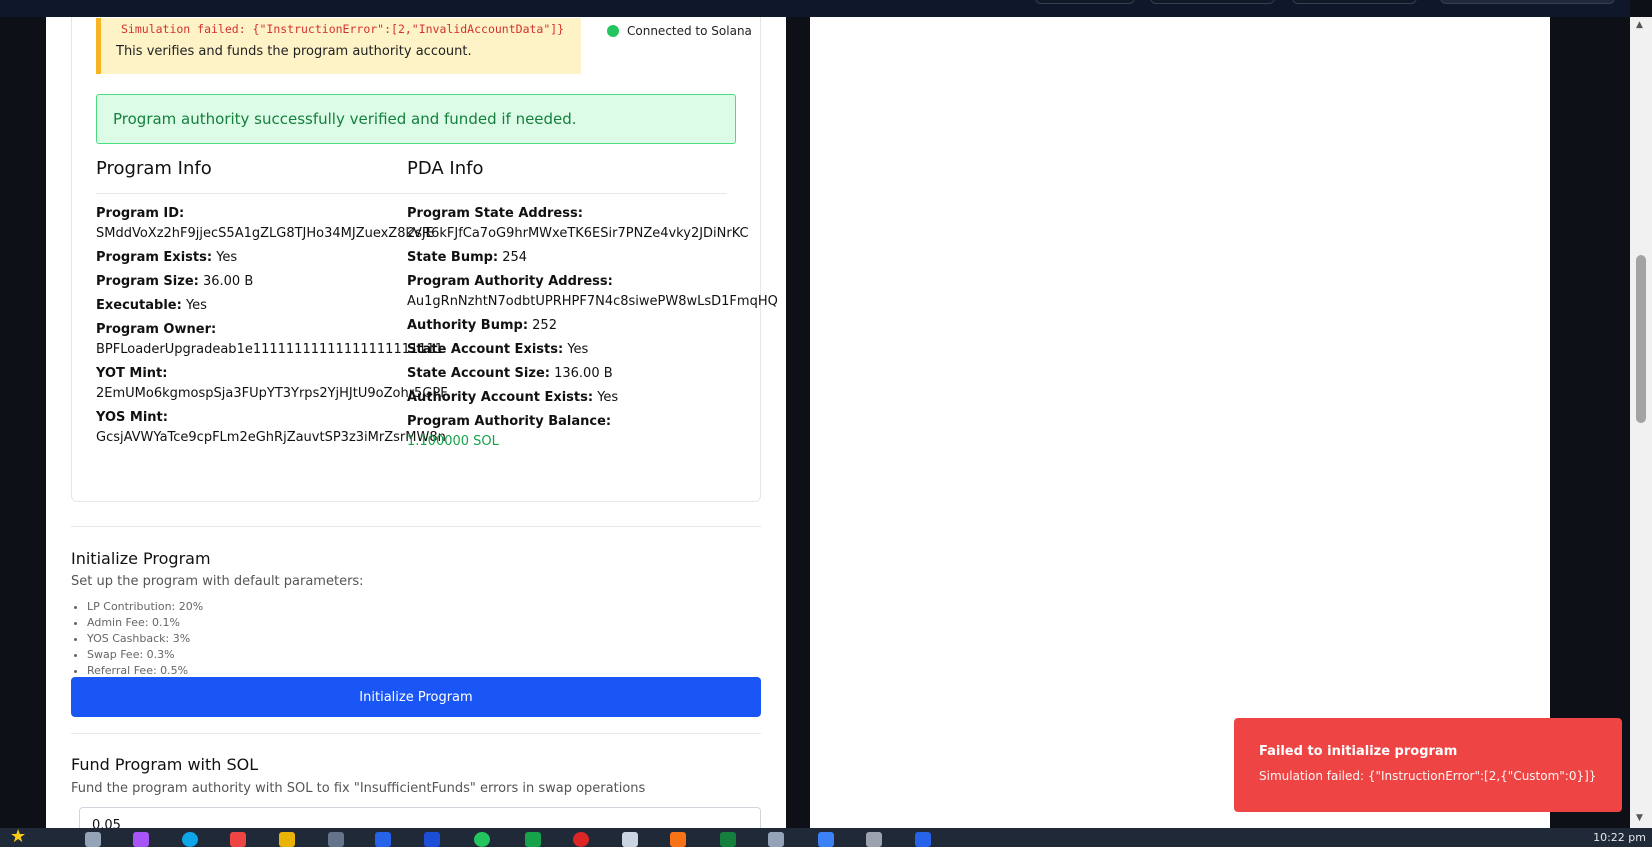 The width and height of the screenshot is (1652, 847). I want to click on program-info-title: Program Info, so click(252, 176).